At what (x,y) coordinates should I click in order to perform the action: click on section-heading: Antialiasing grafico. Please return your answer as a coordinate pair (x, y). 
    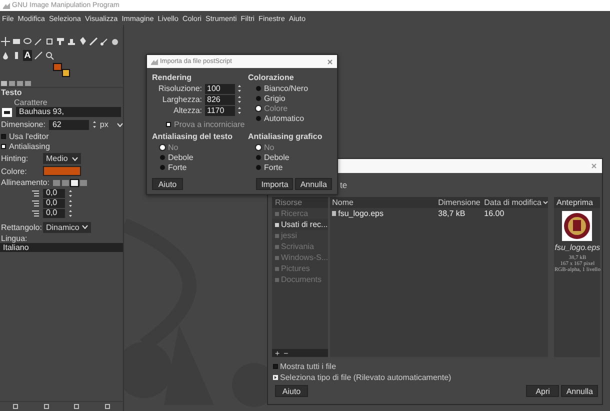
    Looking at the image, I should click on (286, 136).